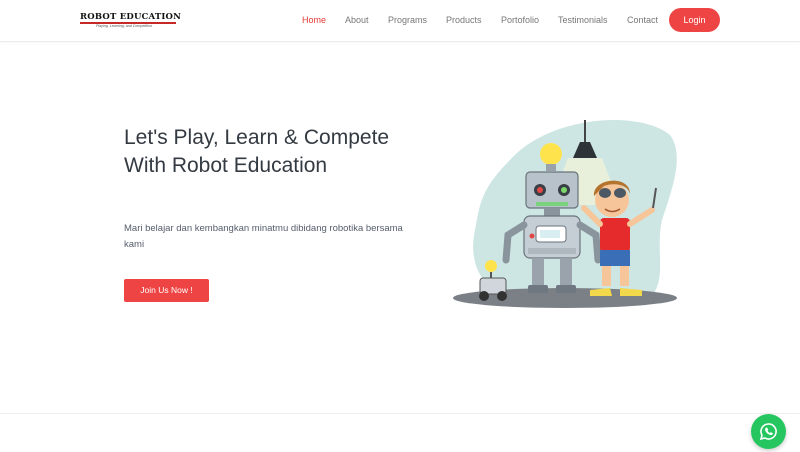  What do you see at coordinates (464, 20) in the screenshot?
I see `nav-products: Products` at bounding box center [464, 20].